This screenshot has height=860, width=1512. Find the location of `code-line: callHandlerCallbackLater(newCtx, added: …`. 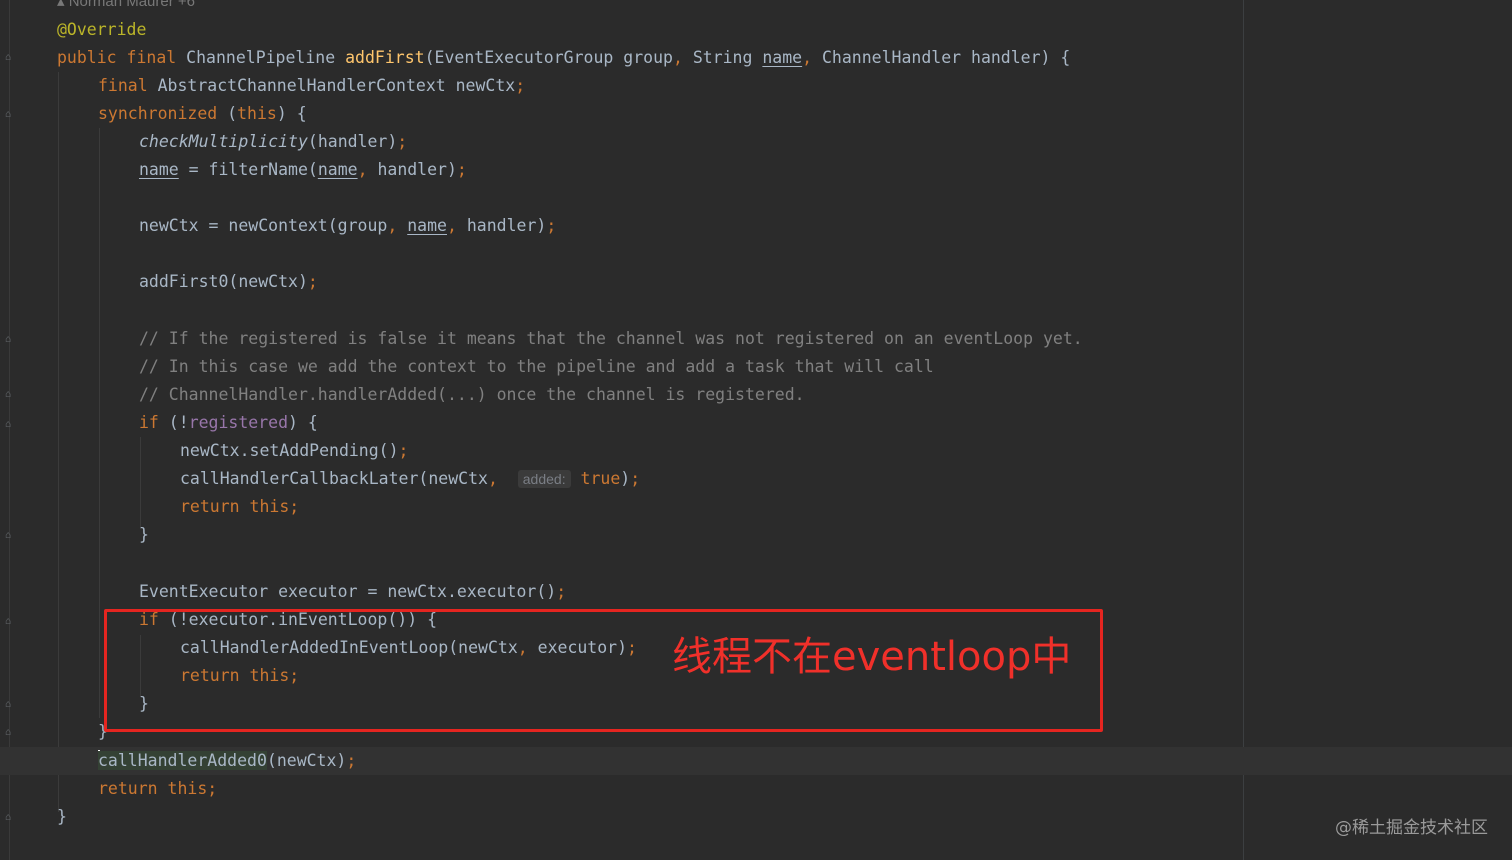

code-line: callHandlerCallbackLater(newCtx, added: … is located at coordinates (410, 478).